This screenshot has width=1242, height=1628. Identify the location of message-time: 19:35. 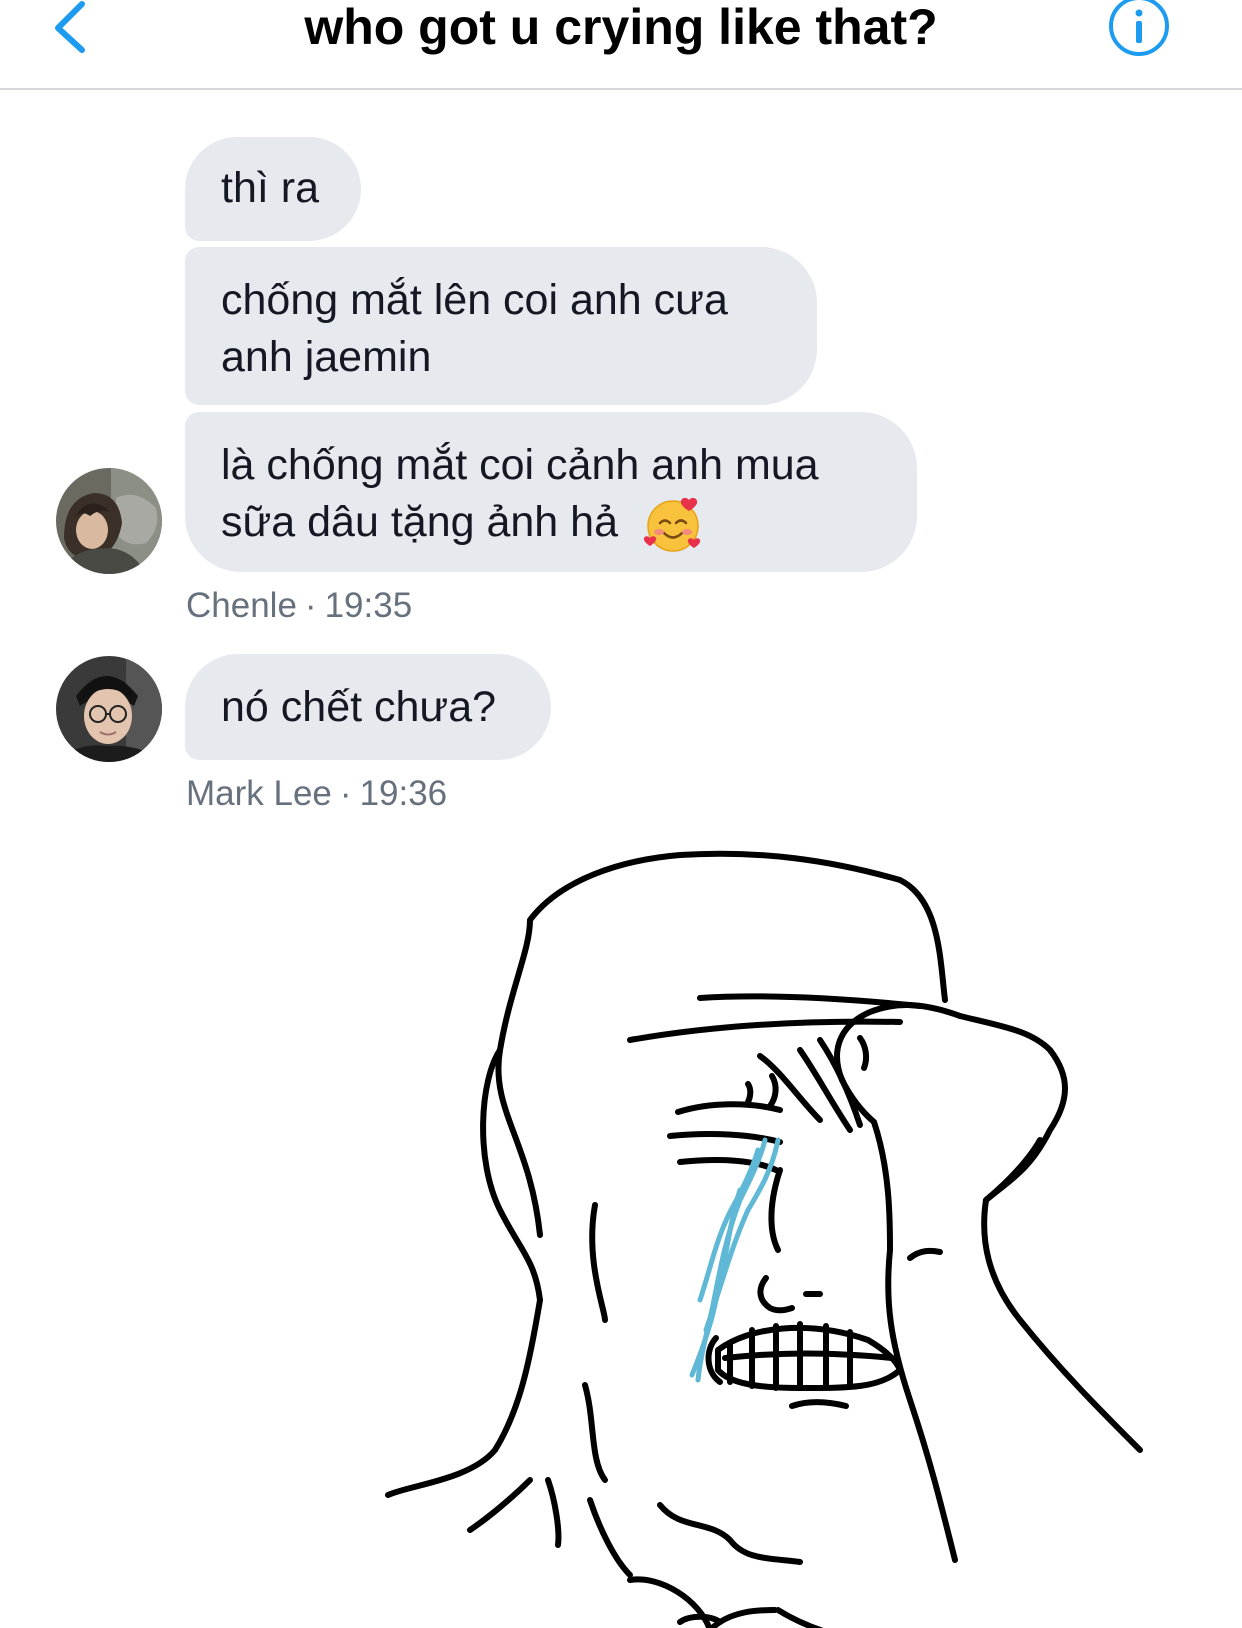
(368, 605).